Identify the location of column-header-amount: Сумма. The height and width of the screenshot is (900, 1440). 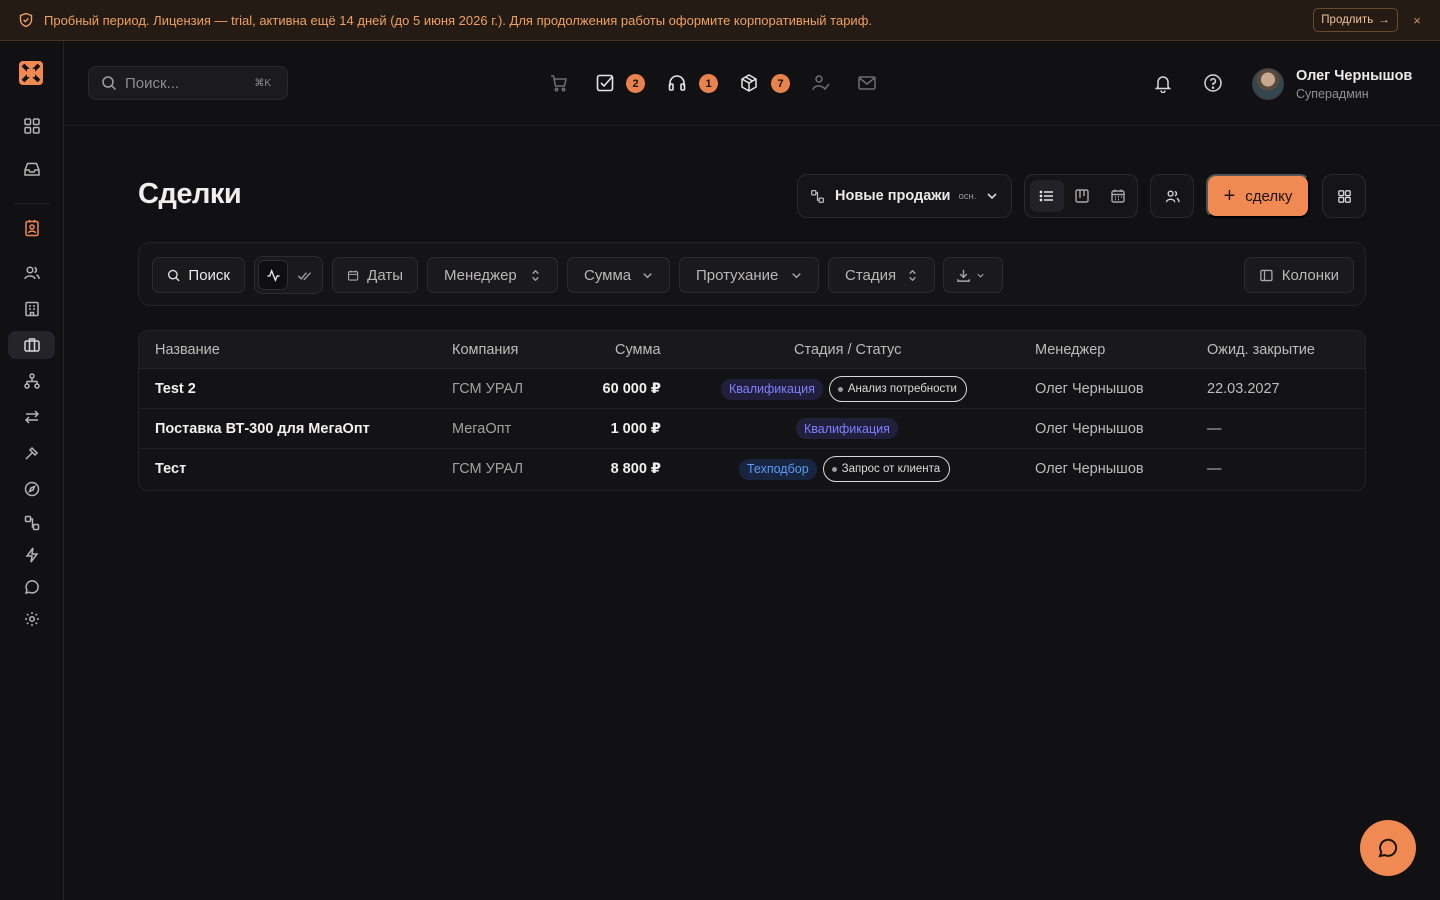
(638, 350).